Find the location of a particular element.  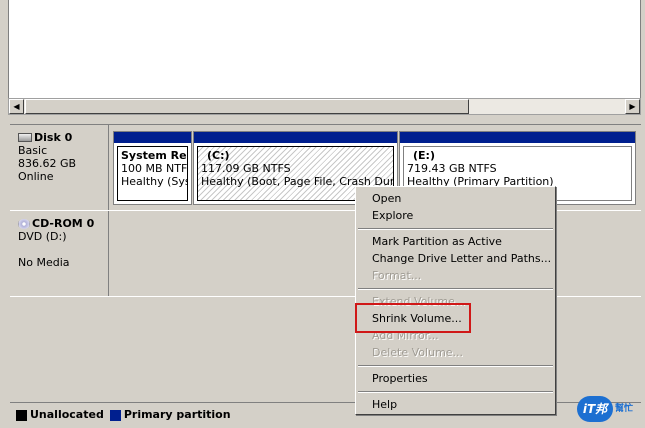

primary-swatch is located at coordinates (115, 415).